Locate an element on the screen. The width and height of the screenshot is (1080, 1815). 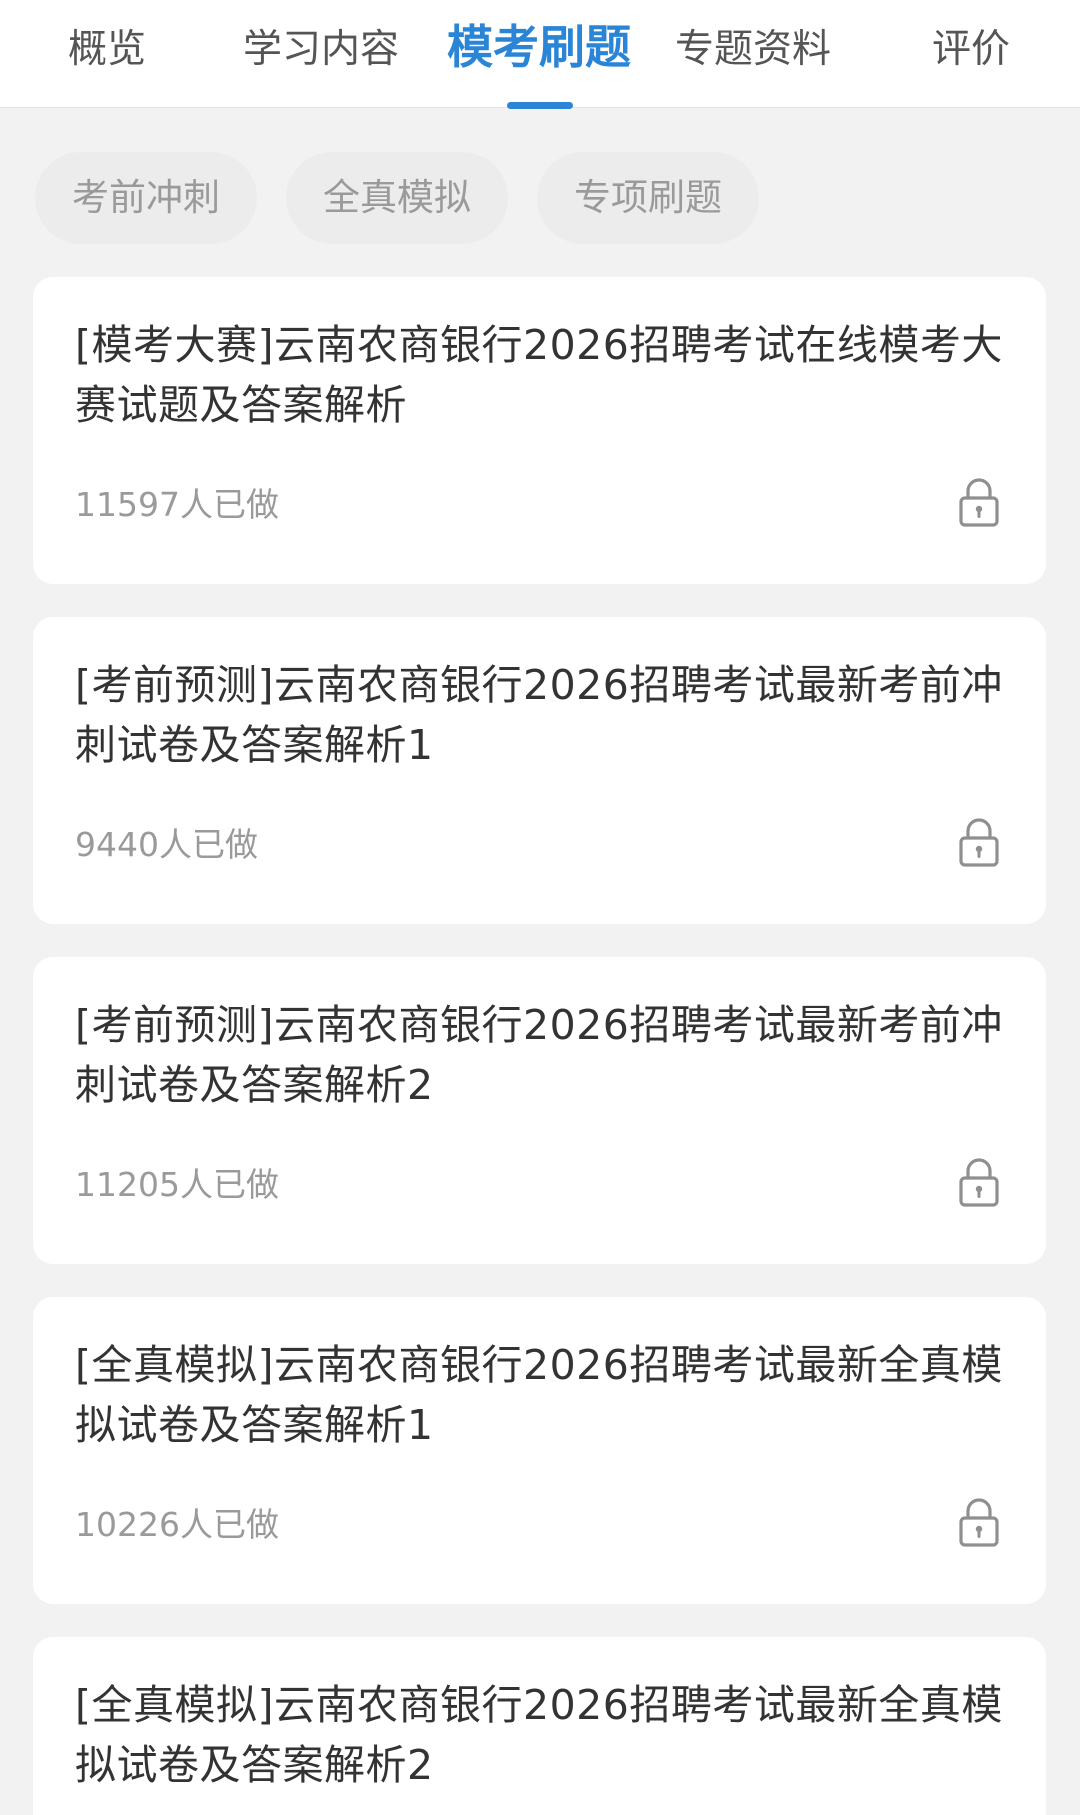
tab-learning-content: 学习内容 is located at coordinates (321, 50).